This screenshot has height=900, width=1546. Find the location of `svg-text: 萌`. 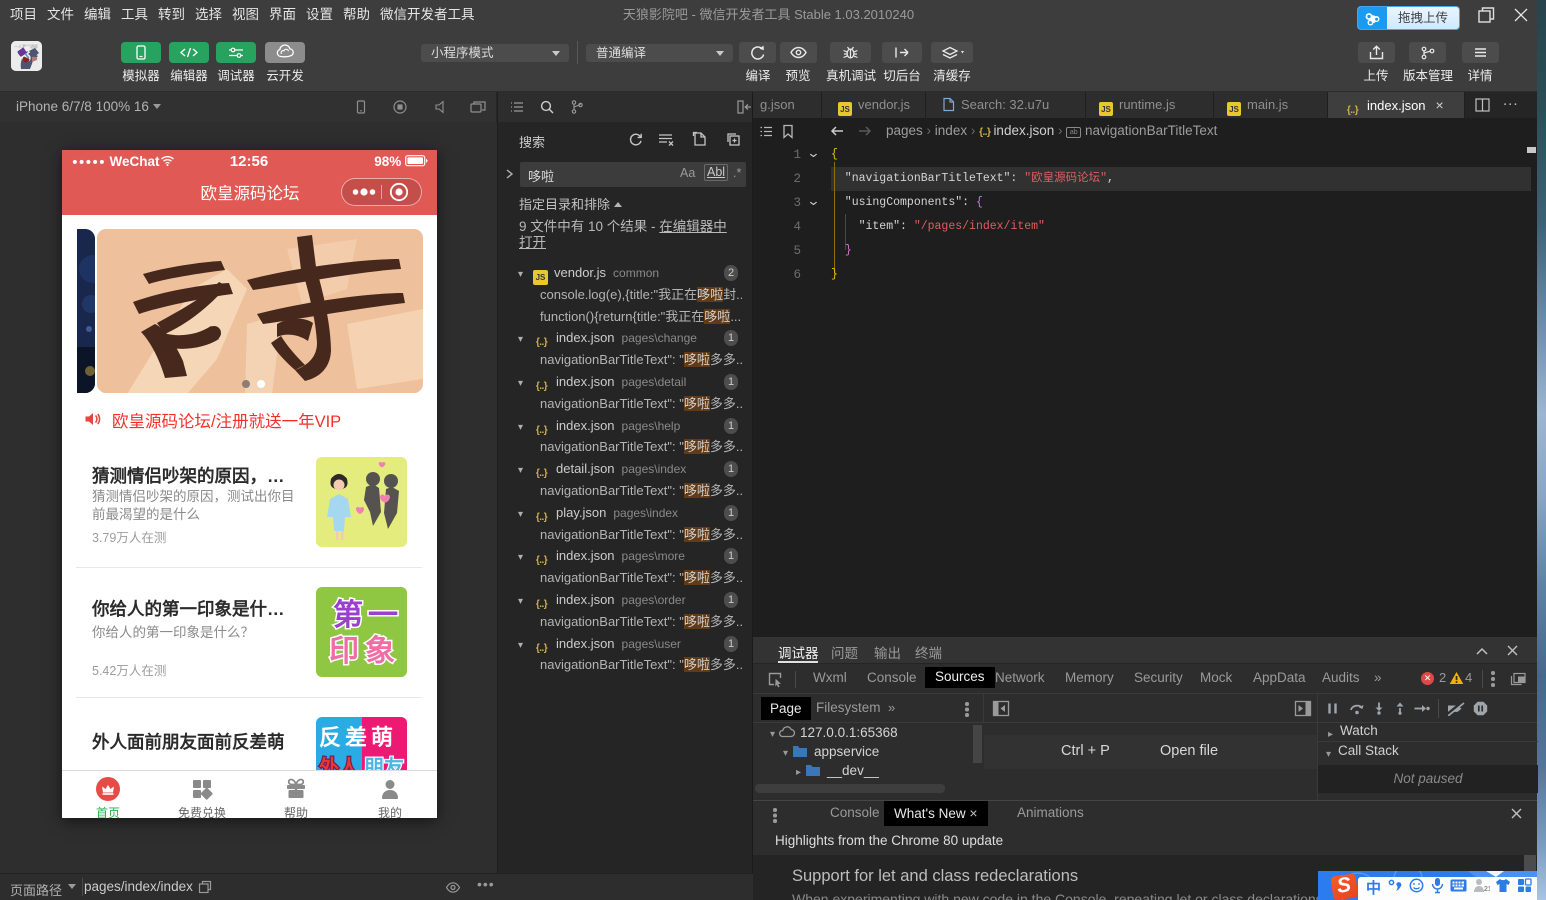

svg-text: 萌 is located at coordinates (382, 737).